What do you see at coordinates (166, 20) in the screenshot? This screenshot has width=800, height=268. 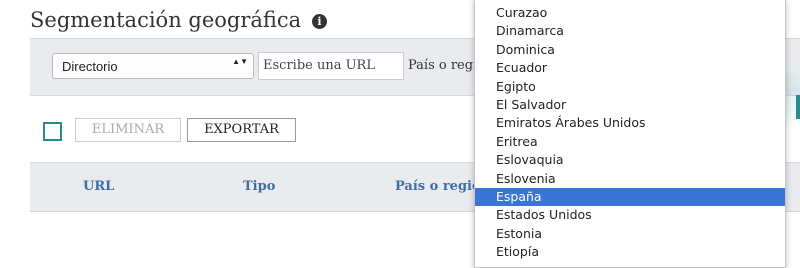 I see `page-title-text: Segmentación geográfica` at bounding box center [166, 20].